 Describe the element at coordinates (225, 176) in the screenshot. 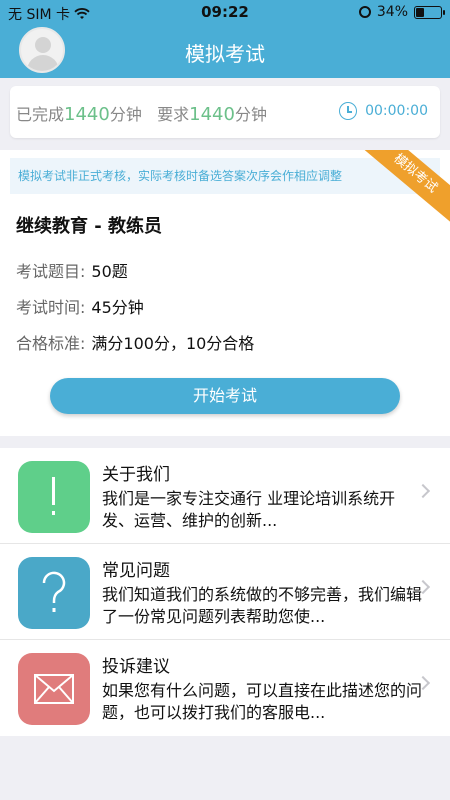

I see `exam-notice: 模拟考试非正式考核，实际考核时备选答案次序会作相应调整` at that location.